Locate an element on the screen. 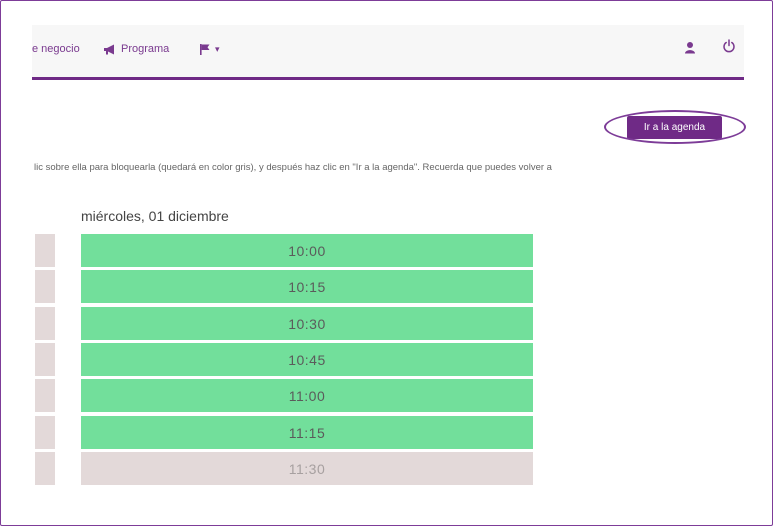 This screenshot has height=526, width=773. user-icon is located at coordinates (690, 47).